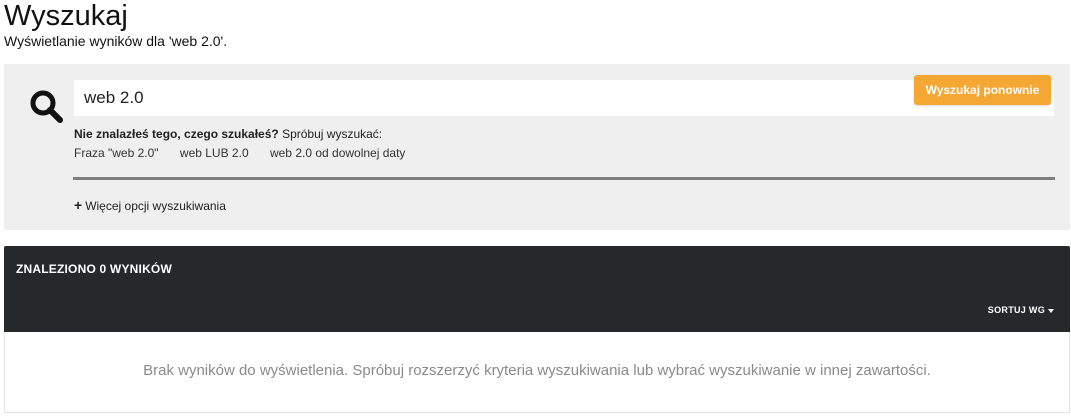 The image size is (1071, 418). Describe the element at coordinates (564, 178) in the screenshot. I see `divider` at that location.